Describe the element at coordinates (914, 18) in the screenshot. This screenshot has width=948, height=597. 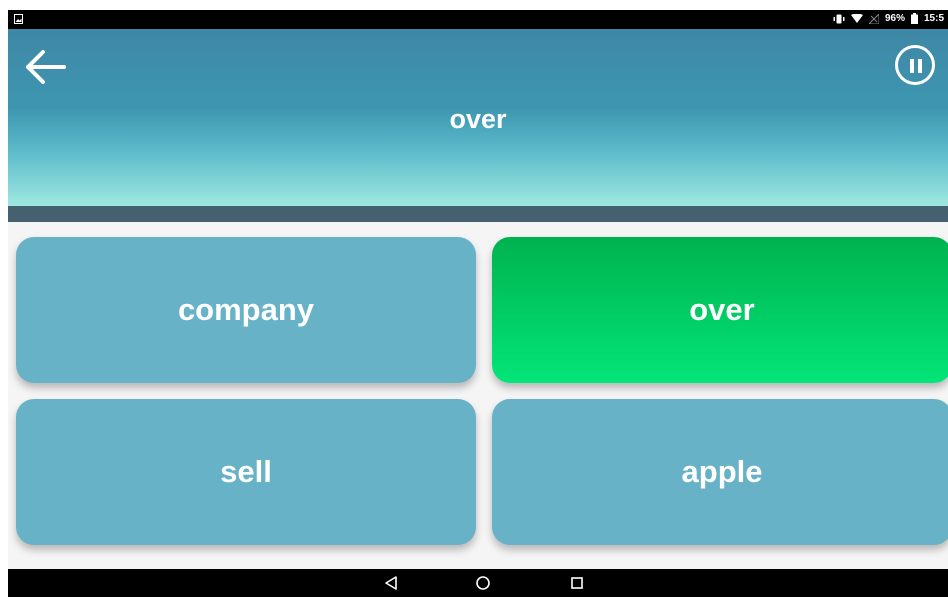
I see `battery-icon` at that location.